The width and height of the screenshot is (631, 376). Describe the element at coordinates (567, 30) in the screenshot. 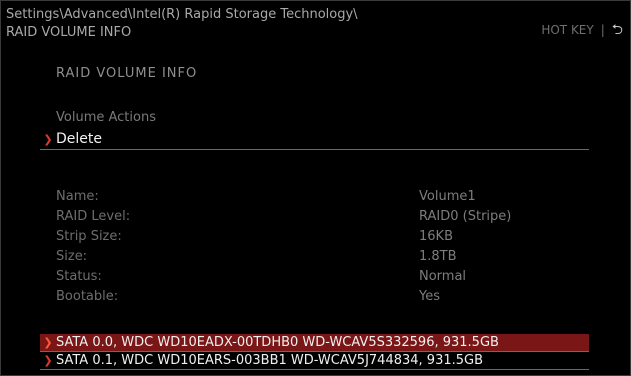

I see `hotkey-button: HOT KEY` at that location.